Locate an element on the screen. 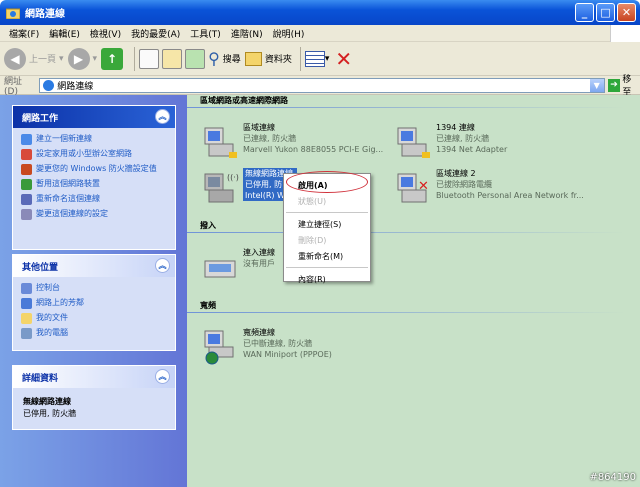 This screenshot has height=487, width=640. settings-icon is located at coordinates (26, 214).